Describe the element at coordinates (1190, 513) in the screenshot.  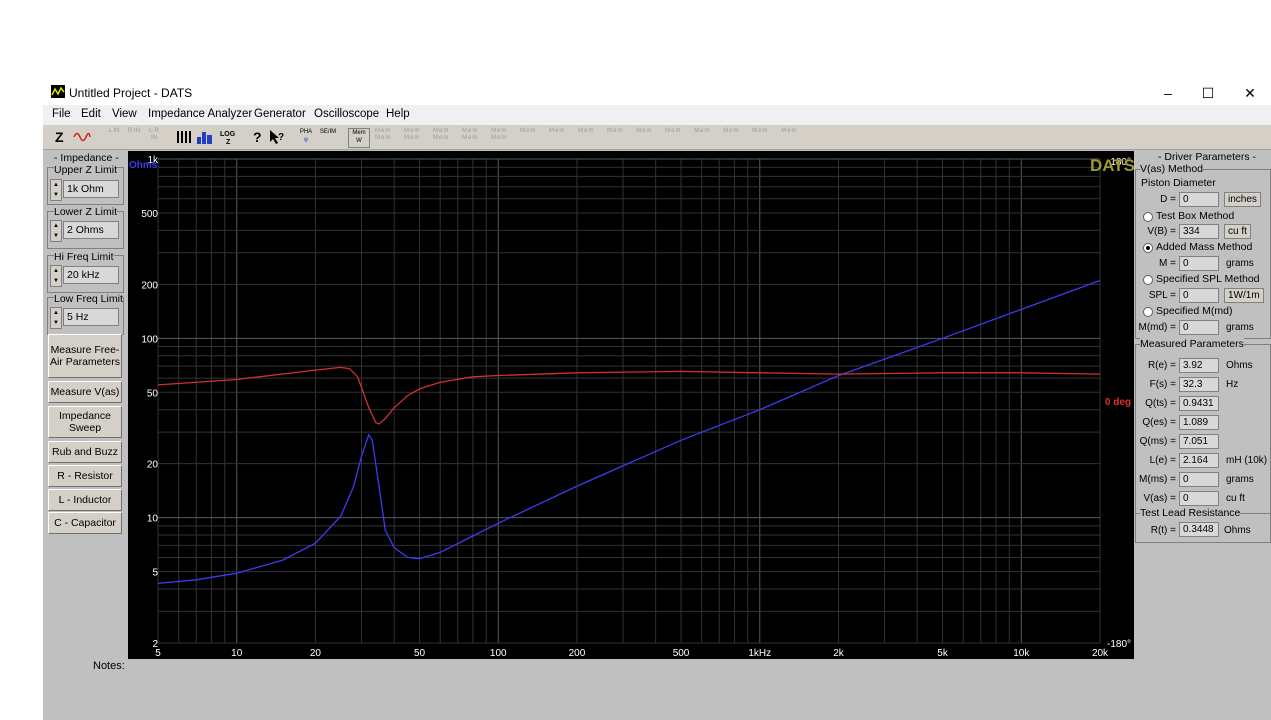
I see `lead-header: Test Lead Resistance` at that location.